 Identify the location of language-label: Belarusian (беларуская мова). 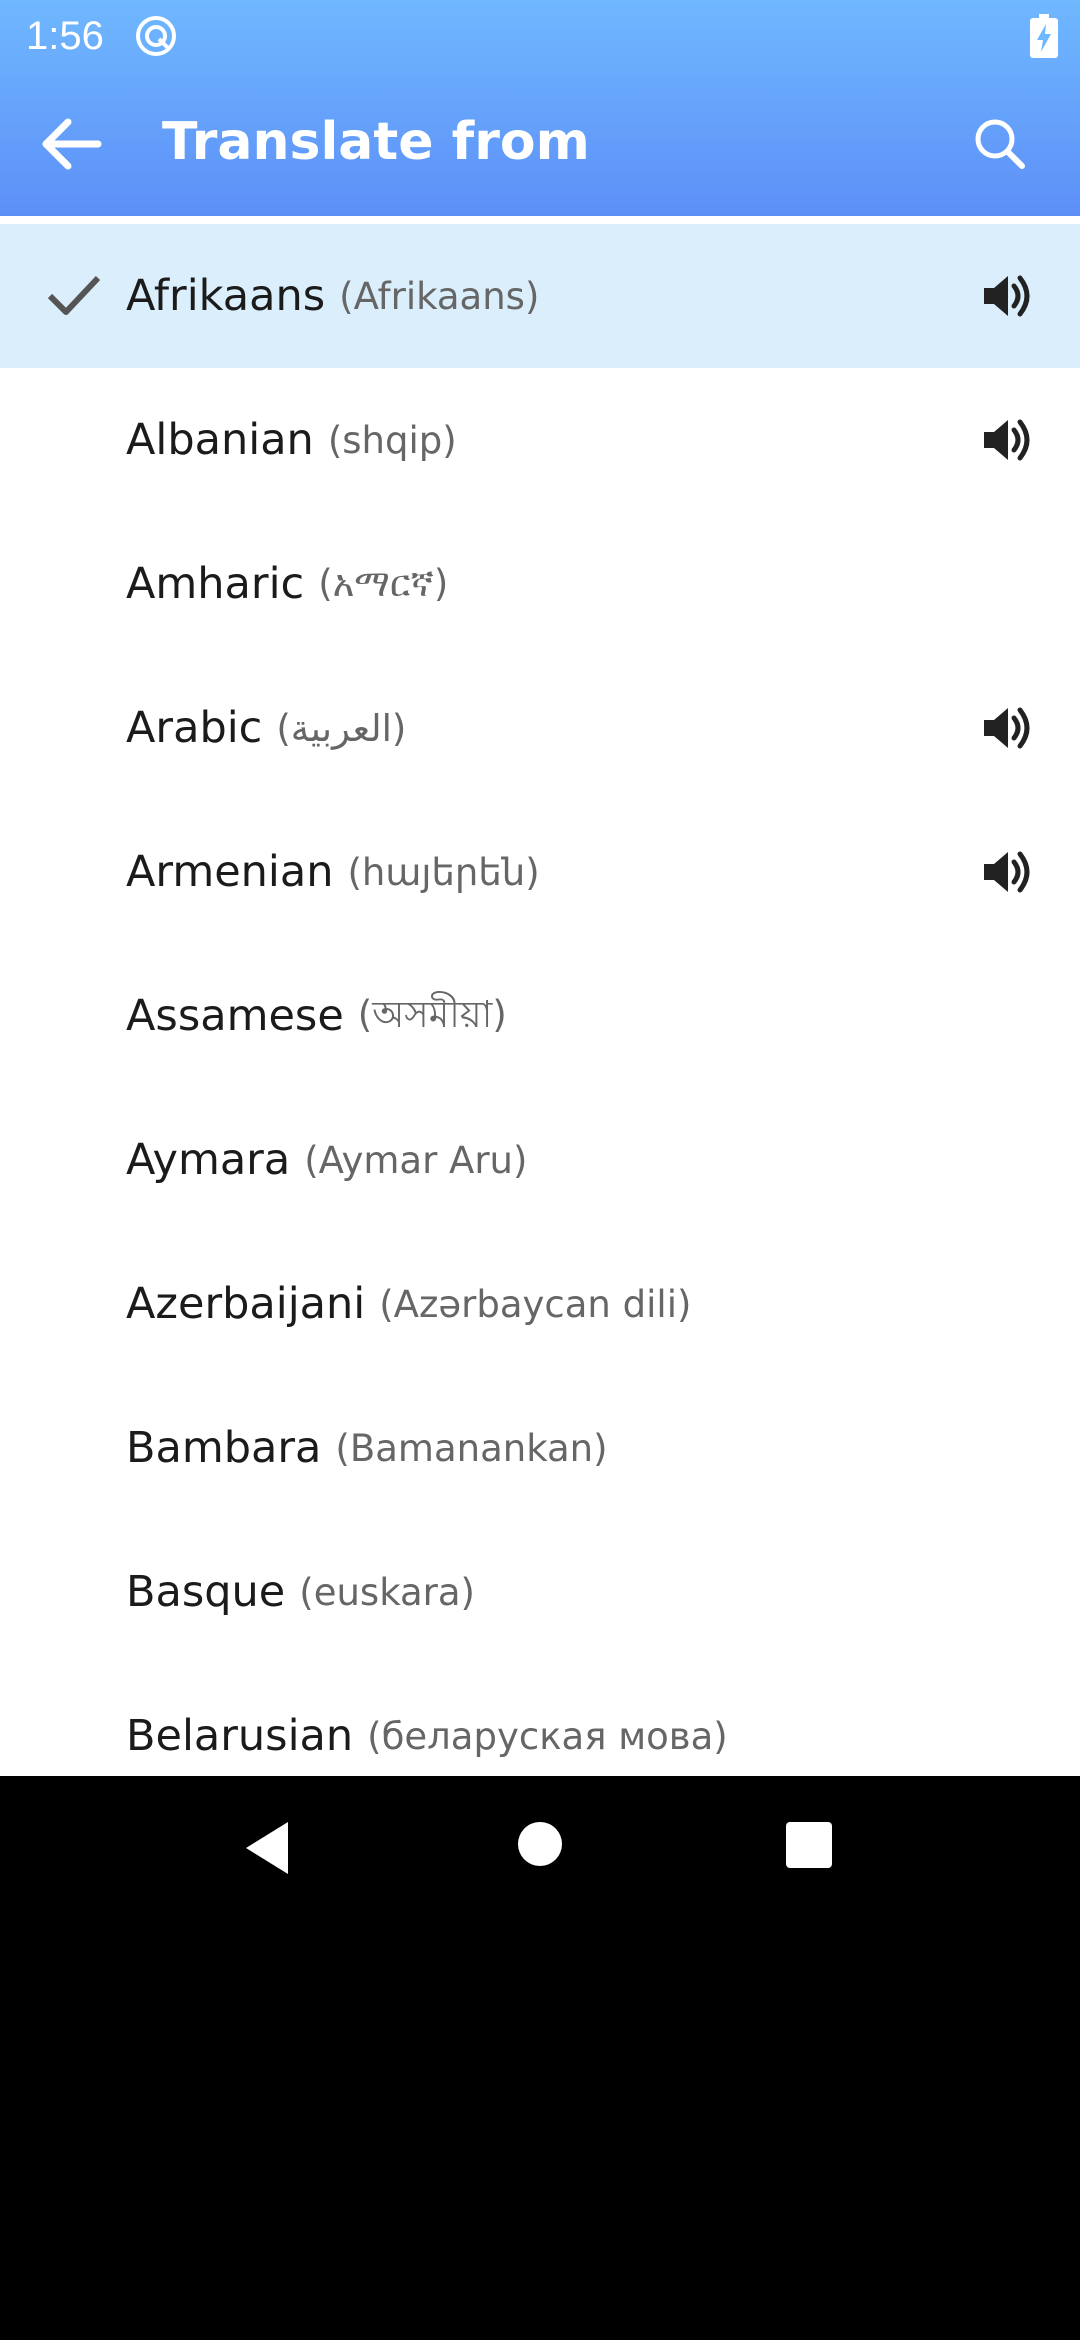
(427, 1720).